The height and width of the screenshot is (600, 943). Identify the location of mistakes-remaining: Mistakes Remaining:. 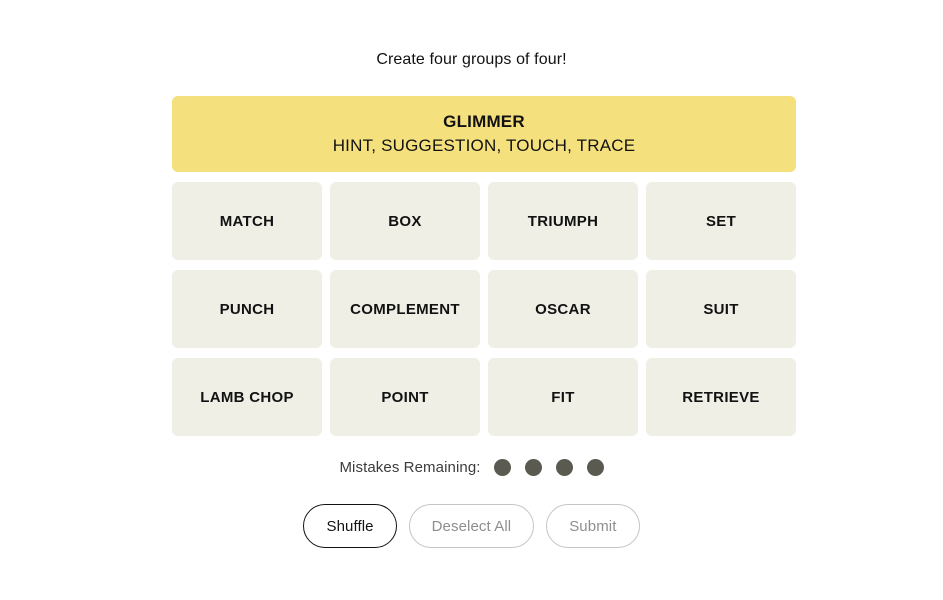
(471, 467).